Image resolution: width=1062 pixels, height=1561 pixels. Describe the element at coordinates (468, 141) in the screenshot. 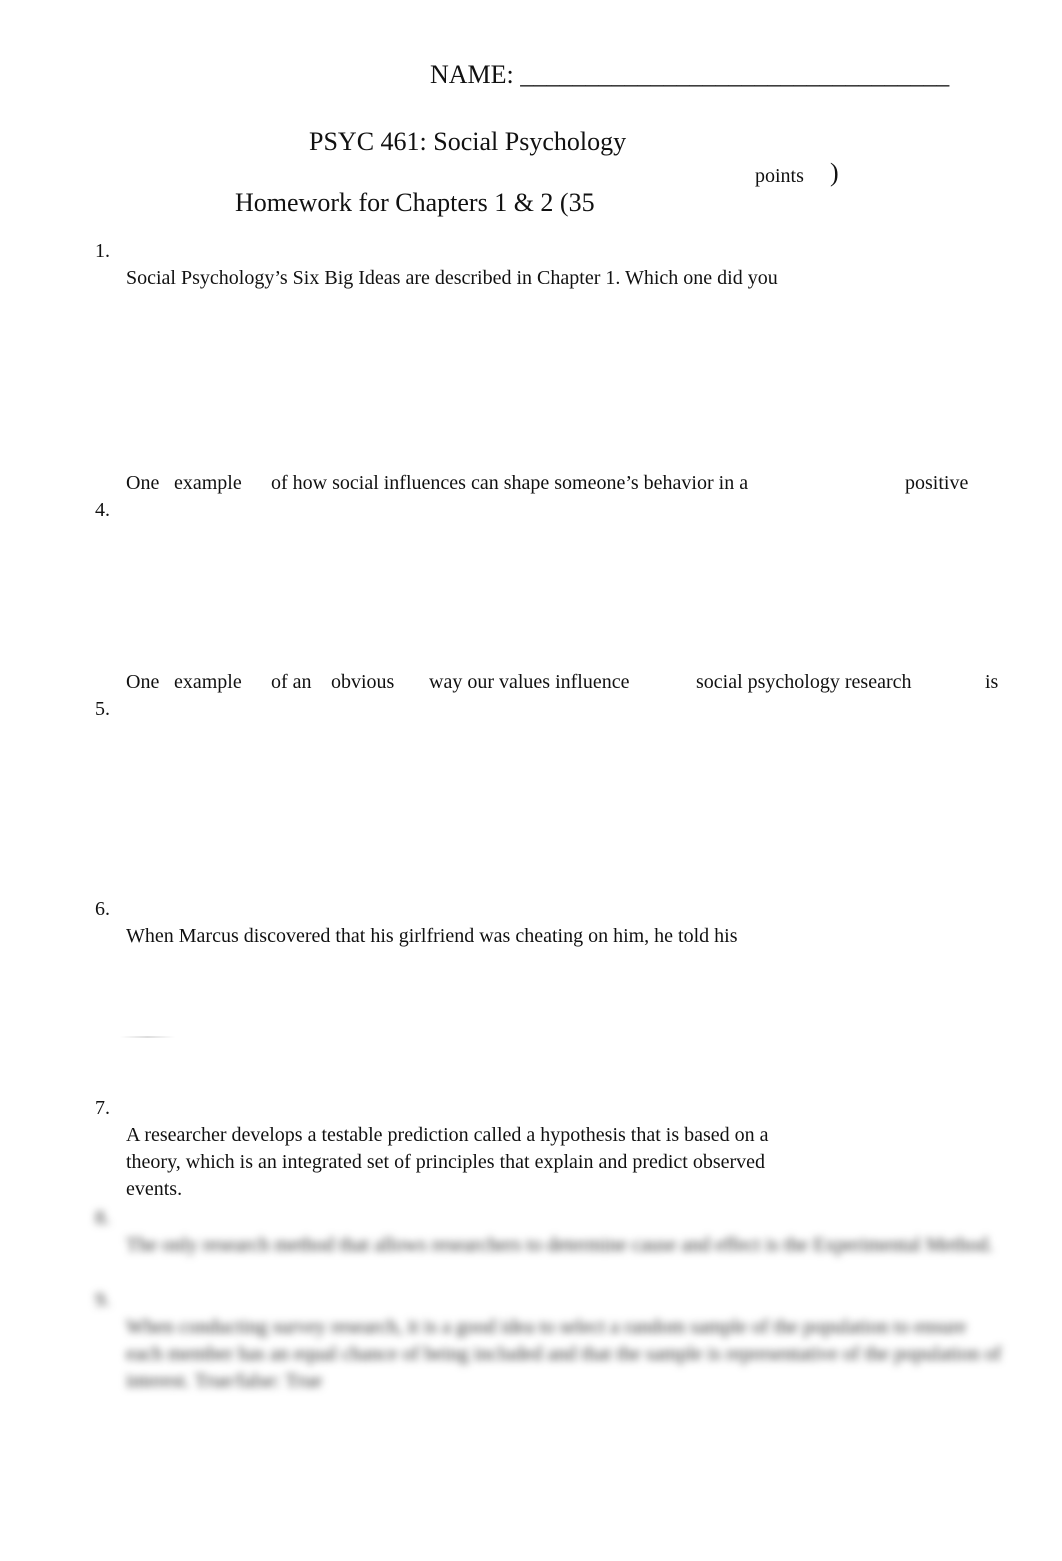

I see `course-title: PSYC 461: Social Psychology` at that location.